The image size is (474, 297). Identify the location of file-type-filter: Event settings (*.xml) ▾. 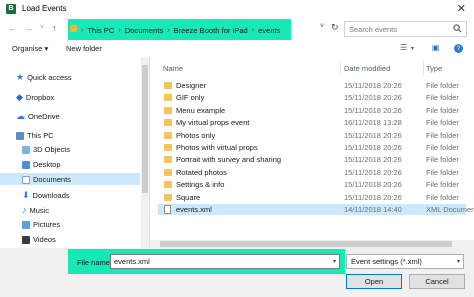
(405, 261).